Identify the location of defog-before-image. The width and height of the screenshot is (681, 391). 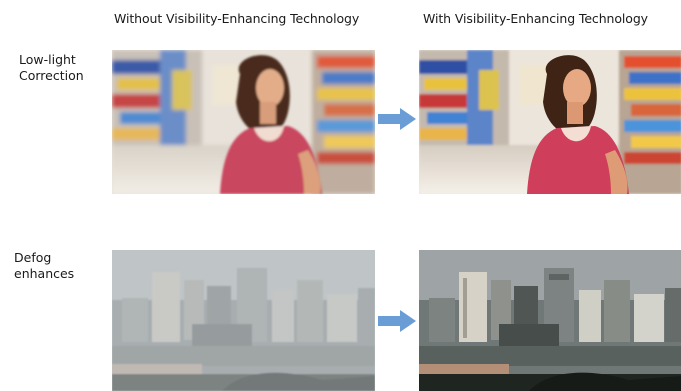
(243, 320).